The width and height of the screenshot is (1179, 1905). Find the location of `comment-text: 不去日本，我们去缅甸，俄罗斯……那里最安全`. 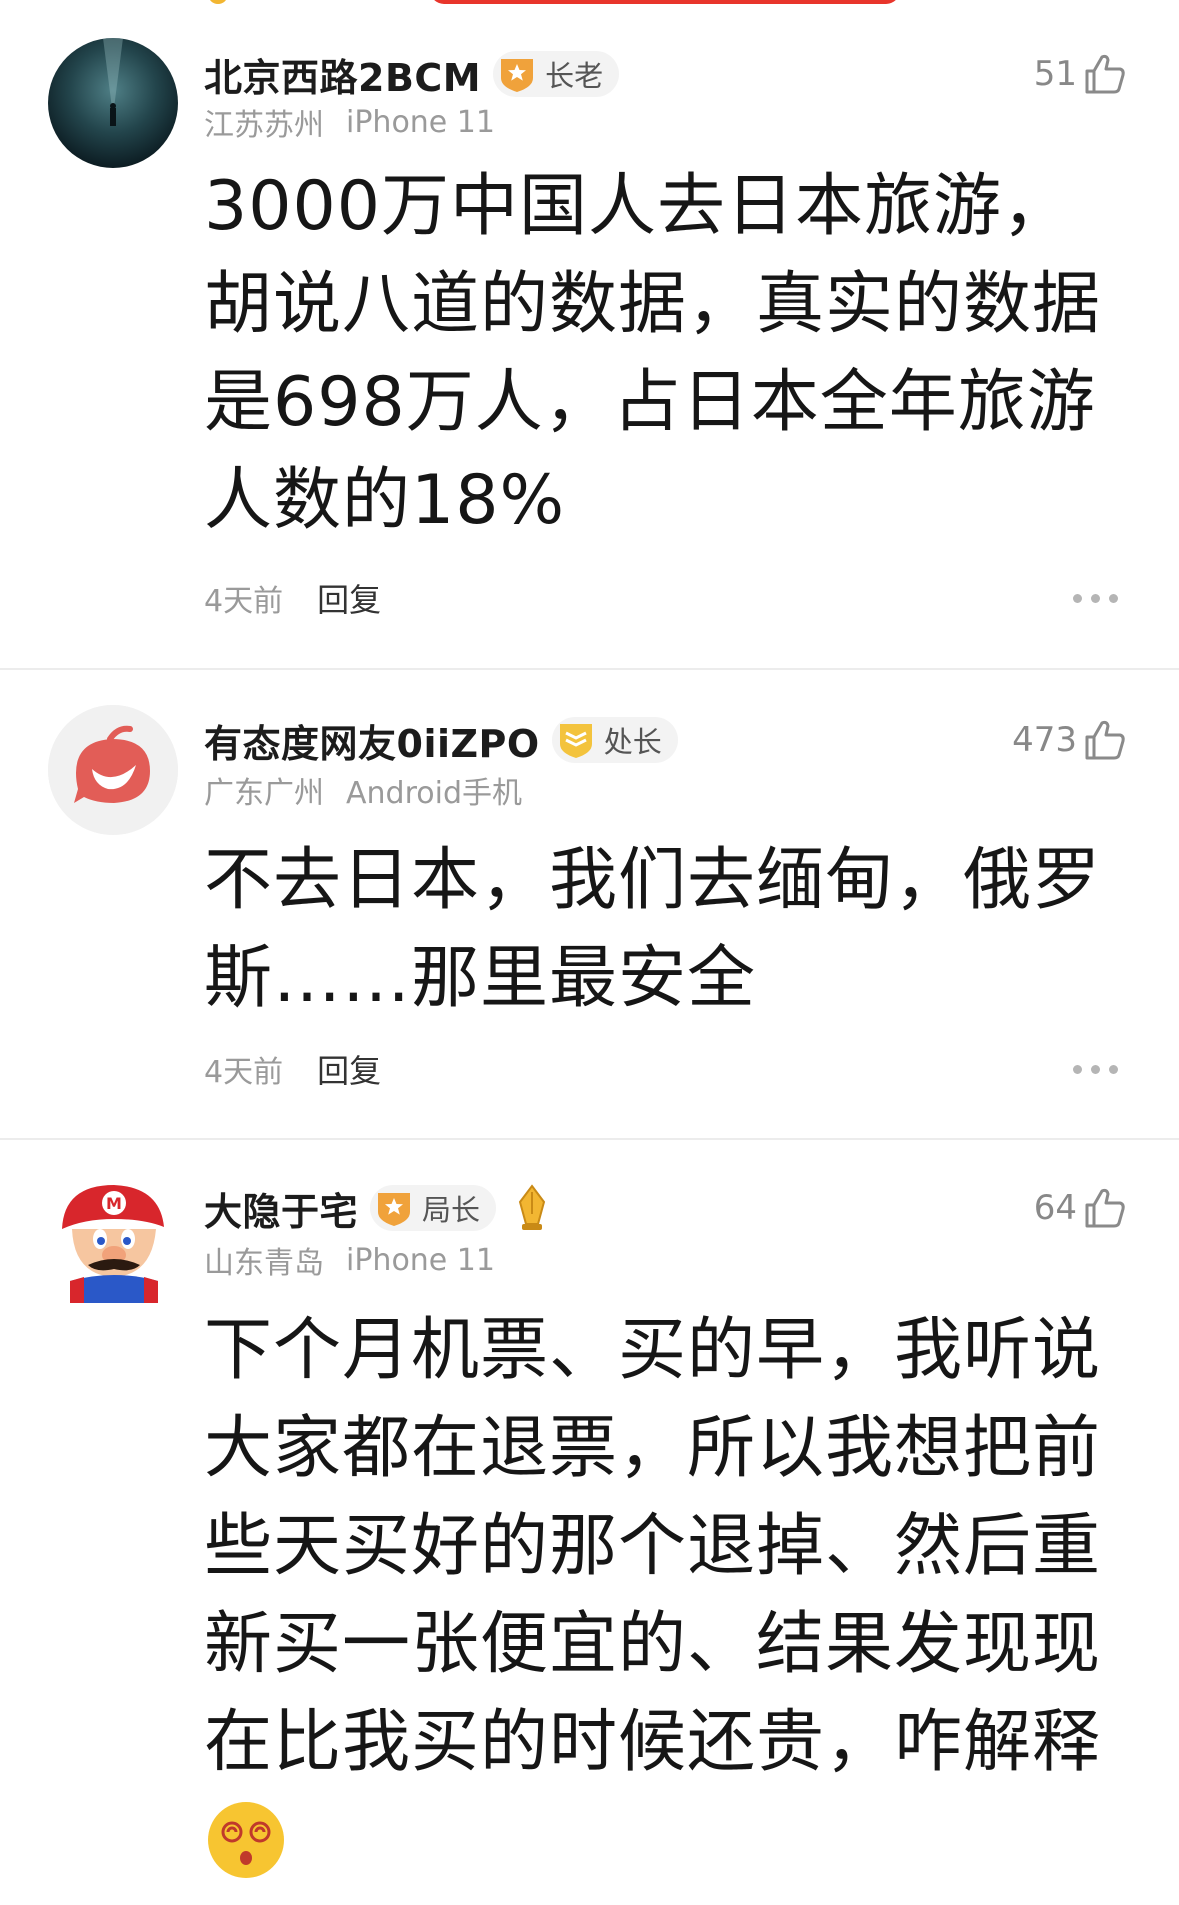

comment-text: 不去日本，我们去缅甸，俄罗斯……那里最安全 is located at coordinates (653, 929).